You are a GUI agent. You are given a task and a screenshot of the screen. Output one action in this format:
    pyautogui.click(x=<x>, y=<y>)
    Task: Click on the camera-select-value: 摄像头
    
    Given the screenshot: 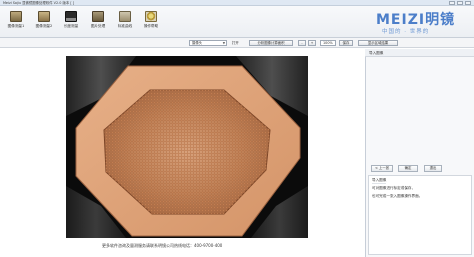 What is the action you would take?
    pyautogui.click(x=197, y=43)
    